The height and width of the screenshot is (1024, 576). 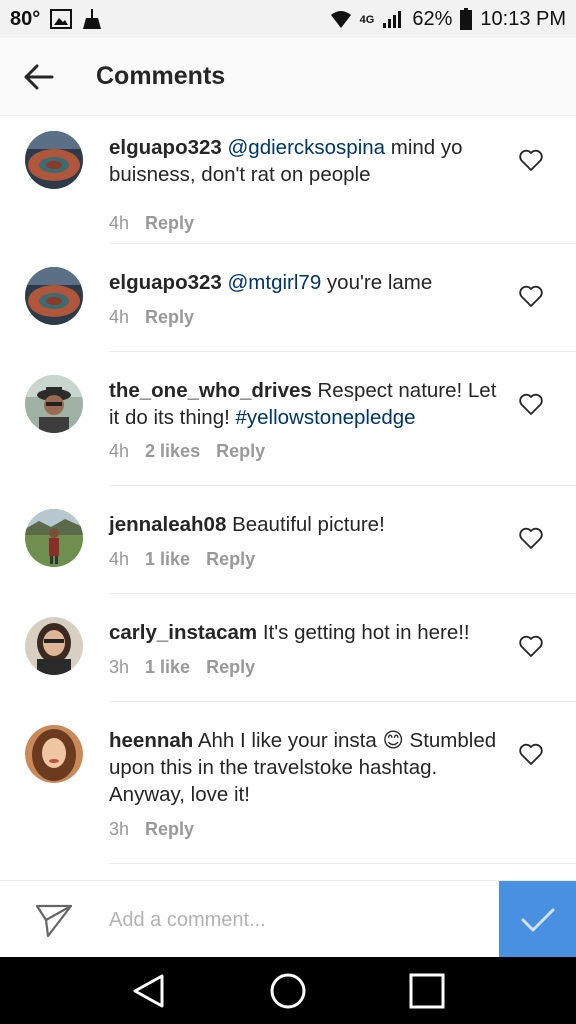 I want to click on broom-icon, so click(x=92, y=19).